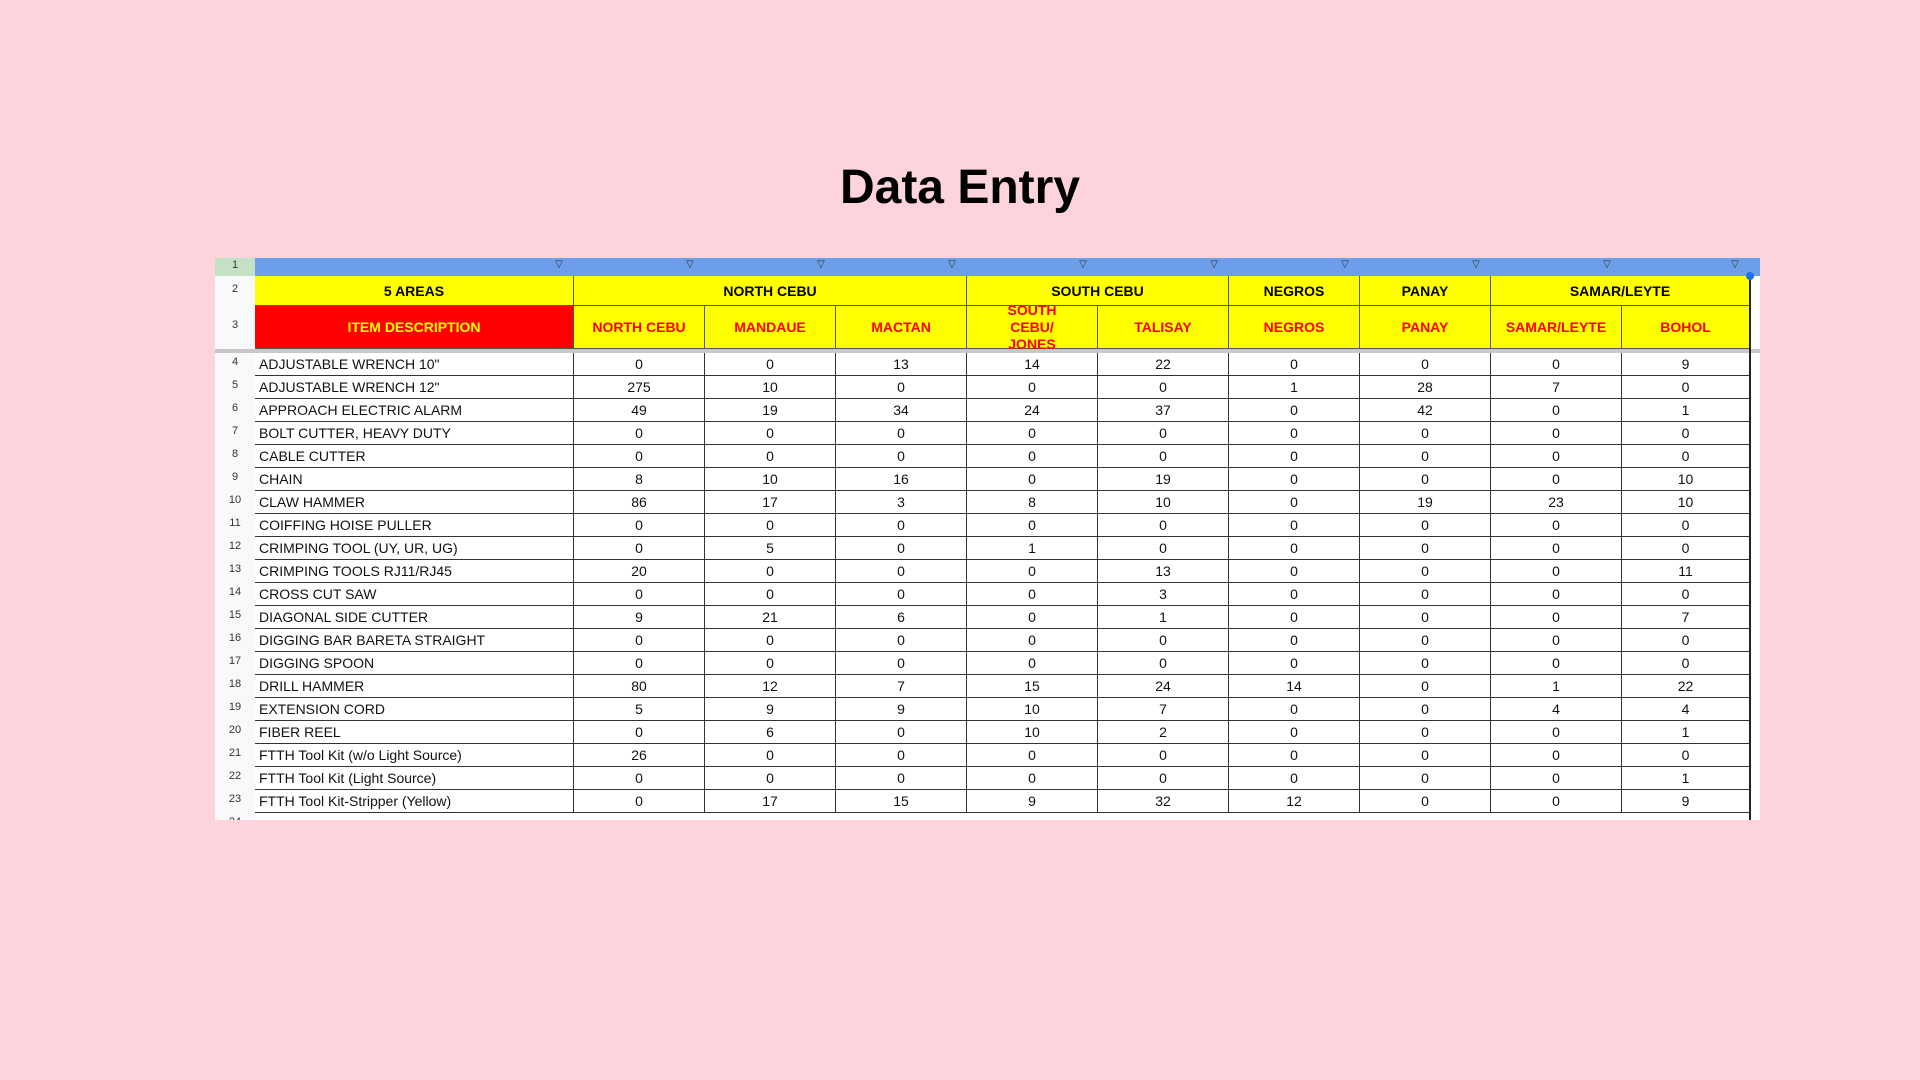  I want to click on item-cell: COIFFING HOISE PULLER, so click(414, 525).